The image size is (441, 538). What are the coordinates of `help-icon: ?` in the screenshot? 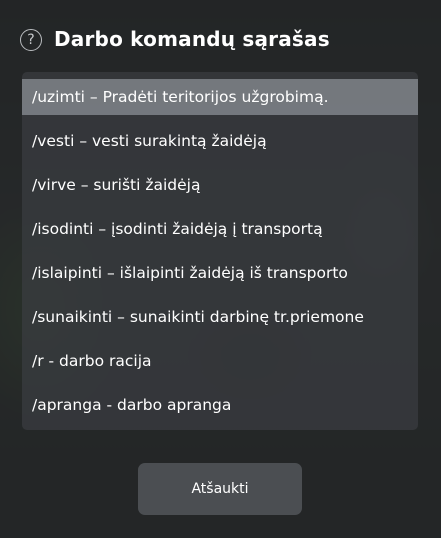 It's located at (31, 40).